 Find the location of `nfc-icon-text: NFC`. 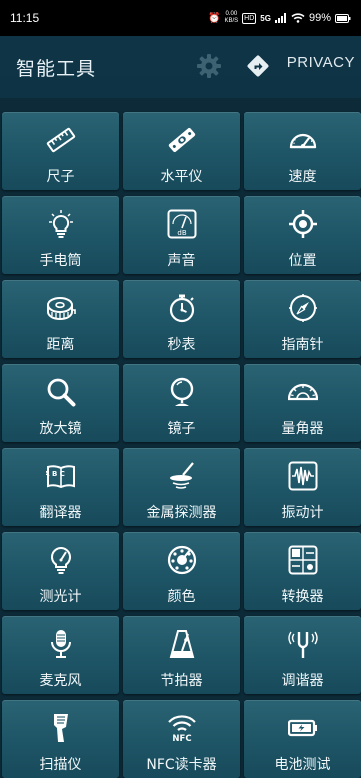

nfc-icon-text: NFC is located at coordinates (181, 738).